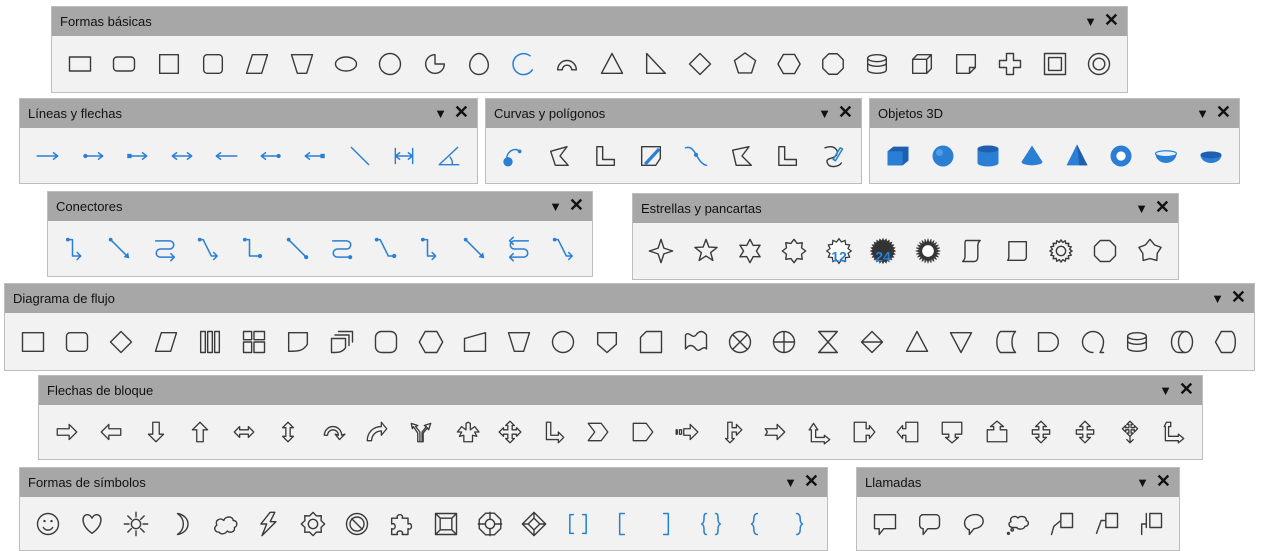  Describe the element at coordinates (1062, 523) in the screenshot. I see `line-callout-1-button` at that location.